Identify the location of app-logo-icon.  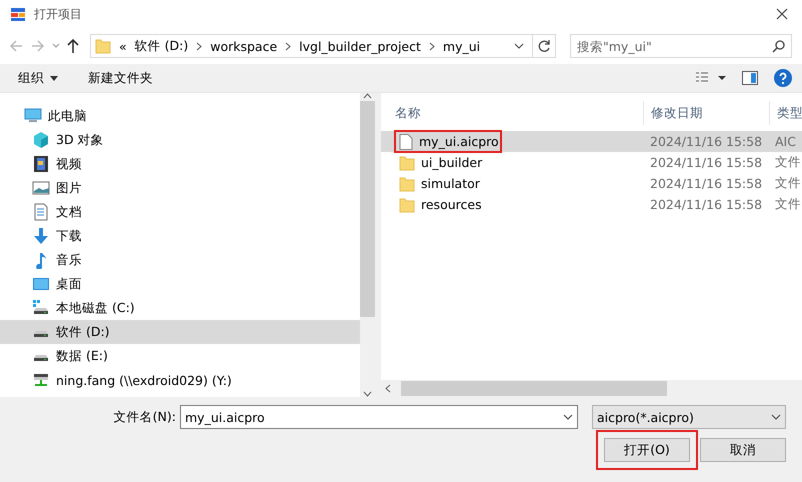
(18, 14).